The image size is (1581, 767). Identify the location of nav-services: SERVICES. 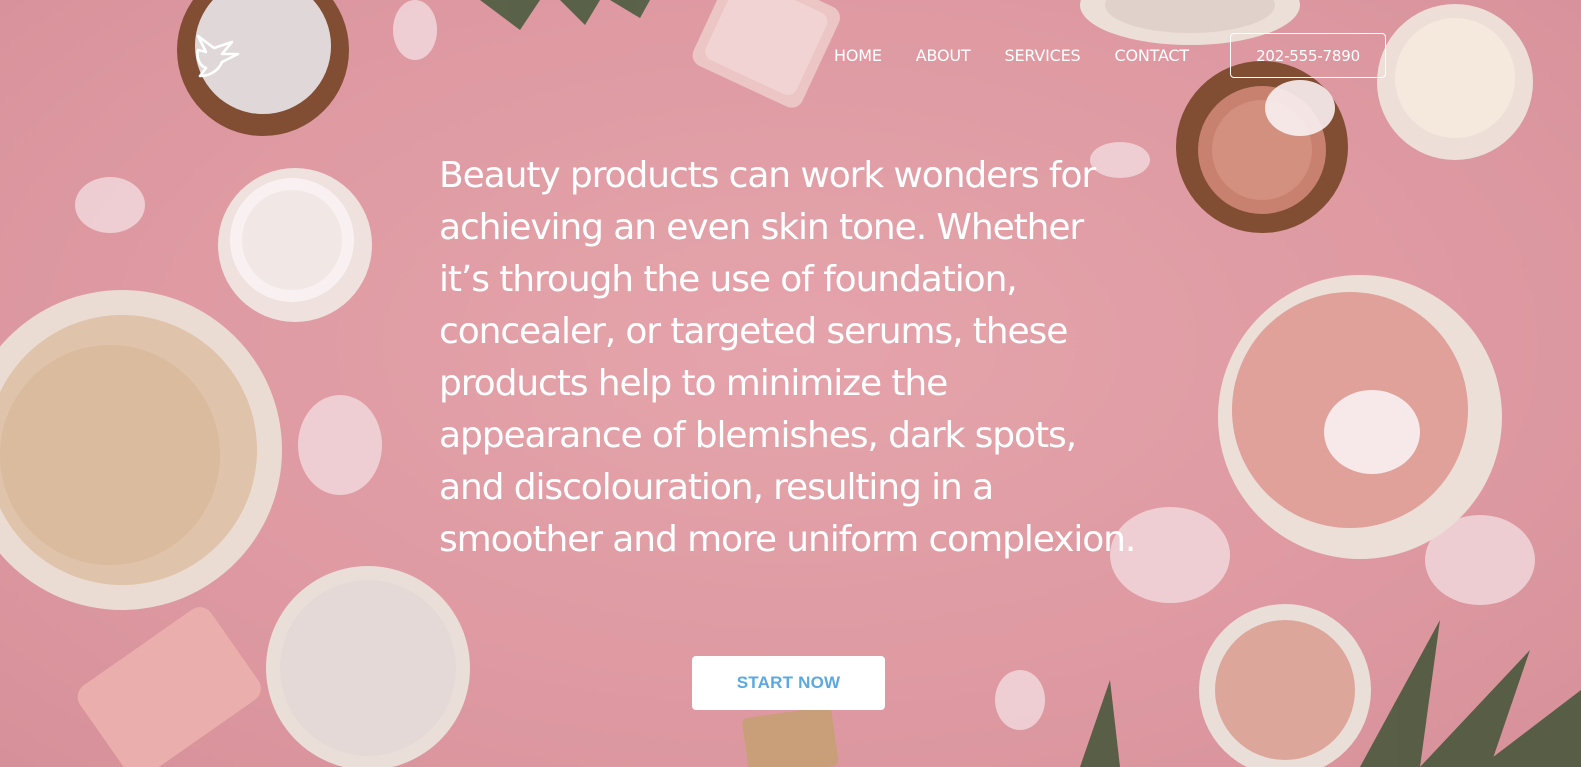
(1042, 56).